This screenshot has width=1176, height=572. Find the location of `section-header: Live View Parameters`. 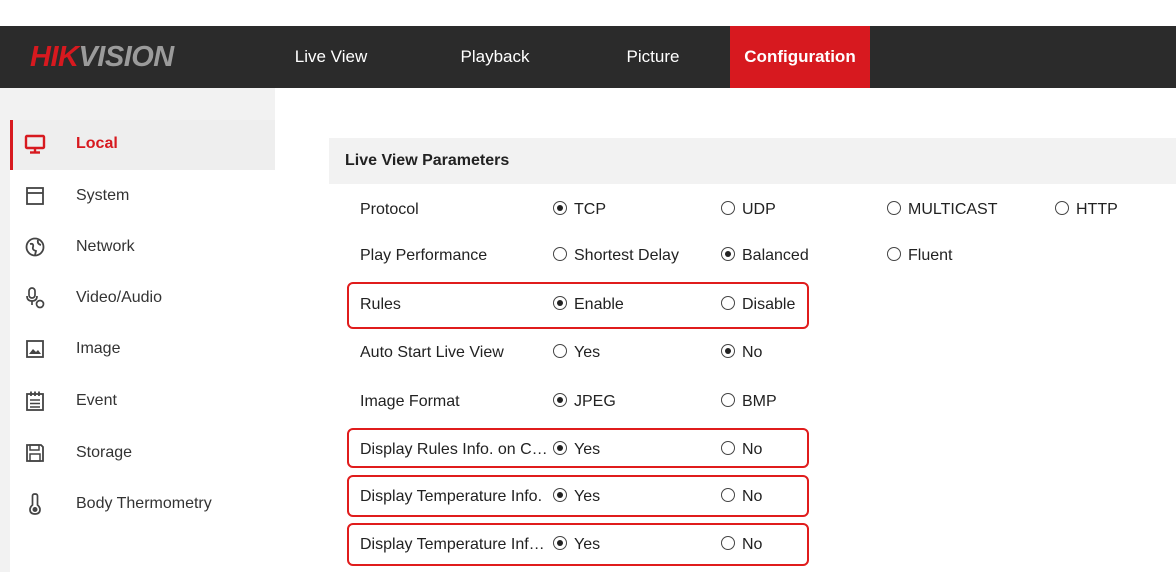

section-header: Live View Parameters is located at coordinates (752, 161).